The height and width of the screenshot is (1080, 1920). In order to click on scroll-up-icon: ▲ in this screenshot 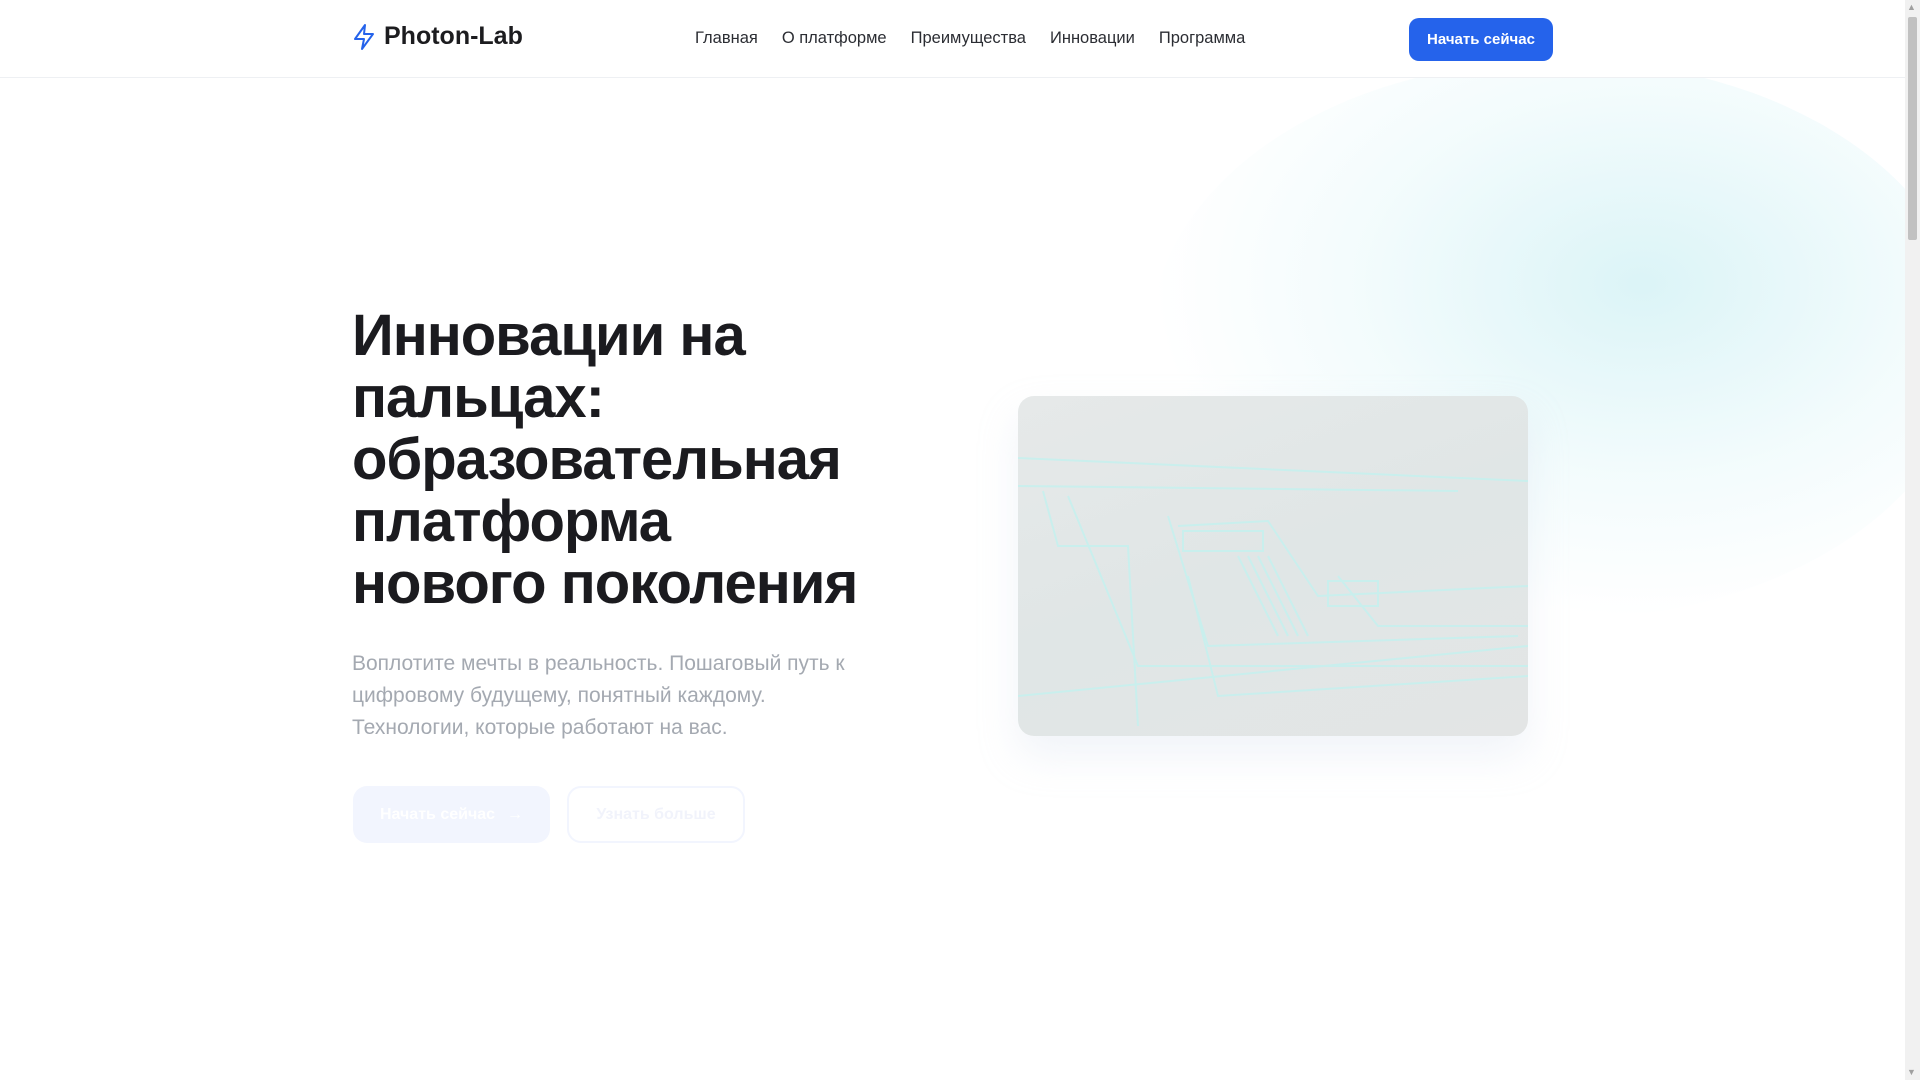, I will do `click(1911, 7)`.